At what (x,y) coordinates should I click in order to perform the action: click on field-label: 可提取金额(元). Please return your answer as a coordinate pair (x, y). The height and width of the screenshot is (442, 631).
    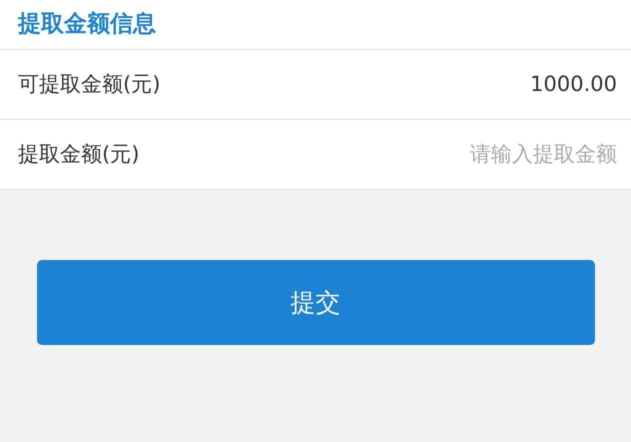
    Looking at the image, I should click on (89, 84).